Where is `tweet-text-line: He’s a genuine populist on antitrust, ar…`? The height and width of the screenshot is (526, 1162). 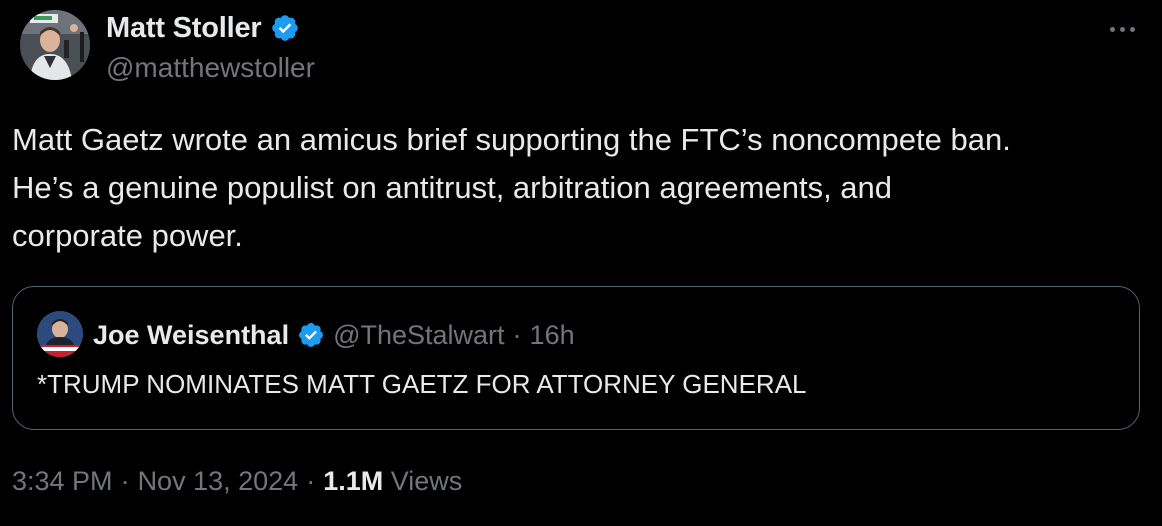
tweet-text-line: He’s a genuine populist on antitrust, ar… is located at coordinates (452, 187).